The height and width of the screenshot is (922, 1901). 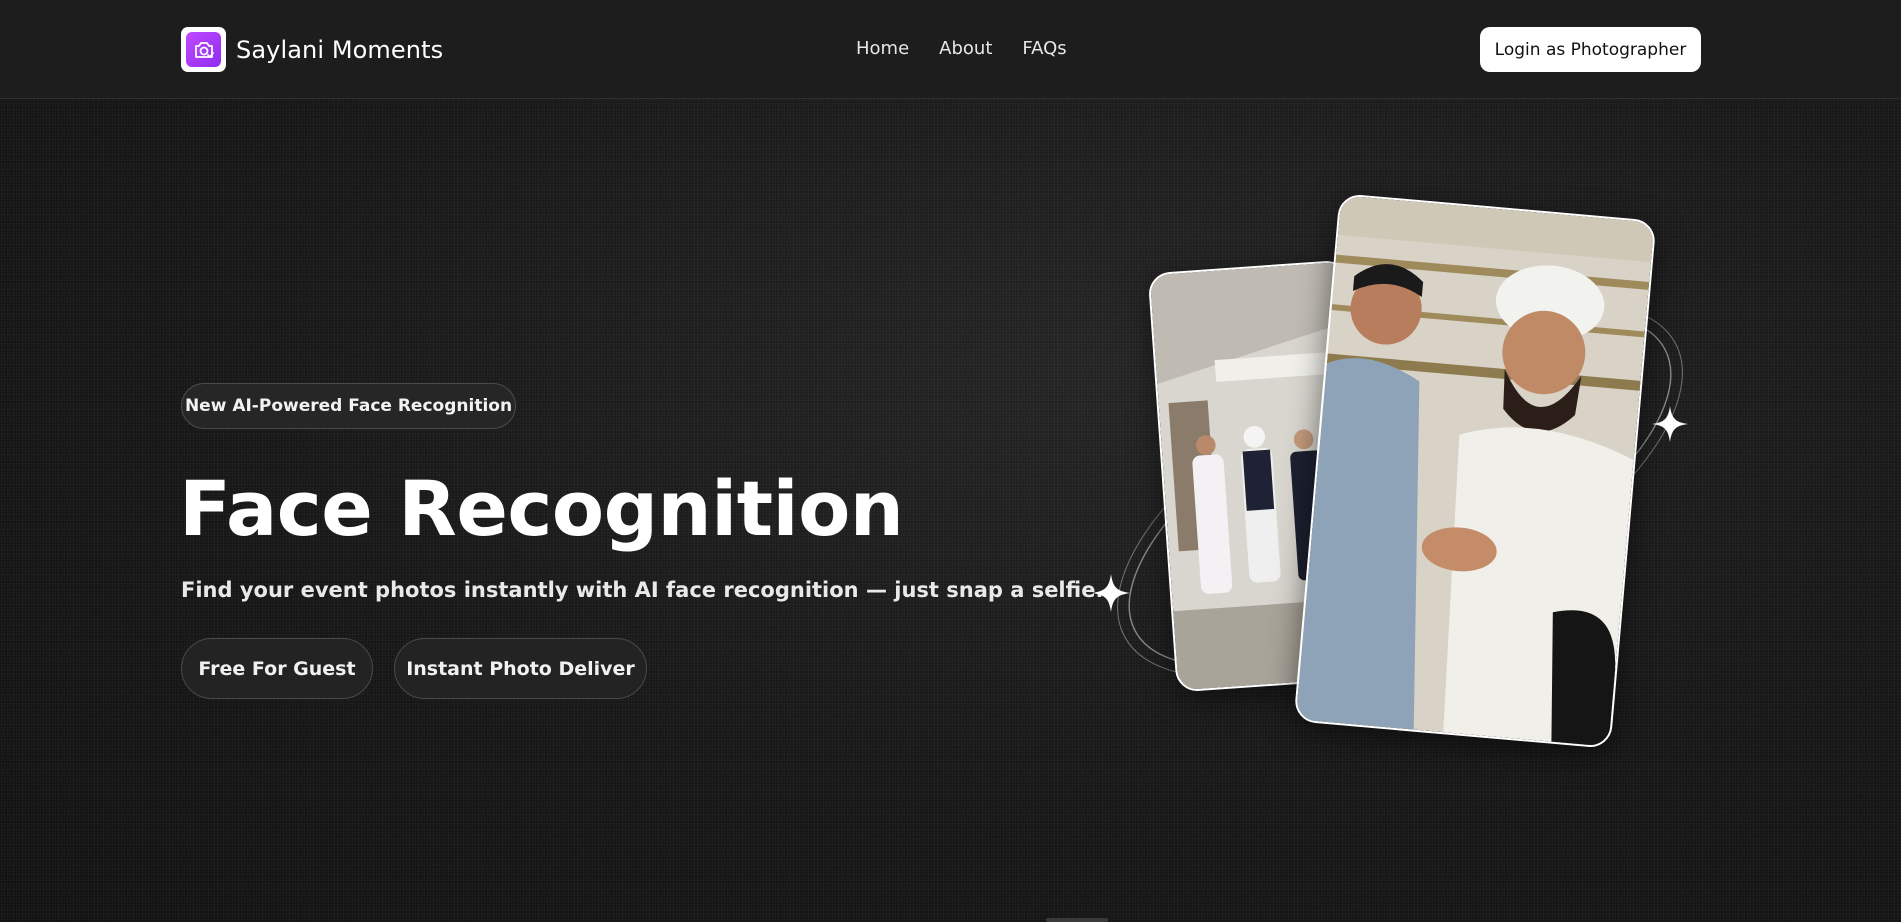 I want to click on ai-badge: New AI-Powered Face Recognition, so click(x=348, y=406).